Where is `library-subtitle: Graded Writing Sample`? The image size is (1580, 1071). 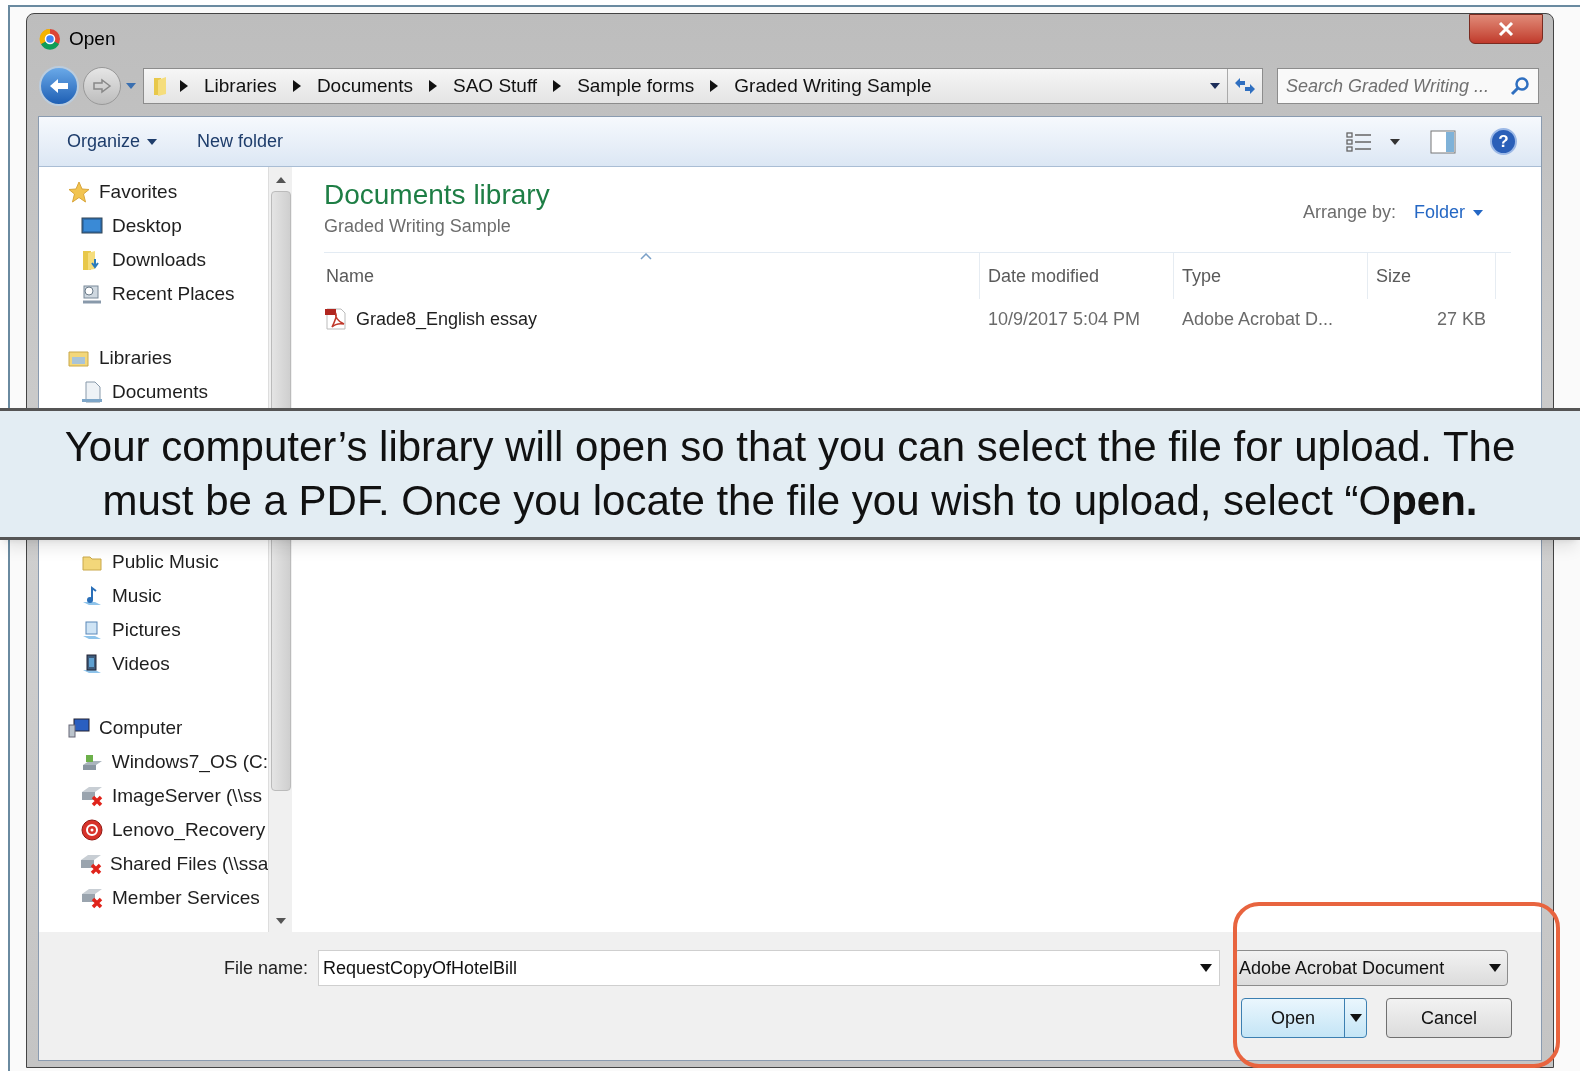 library-subtitle: Graded Writing Sample is located at coordinates (418, 226).